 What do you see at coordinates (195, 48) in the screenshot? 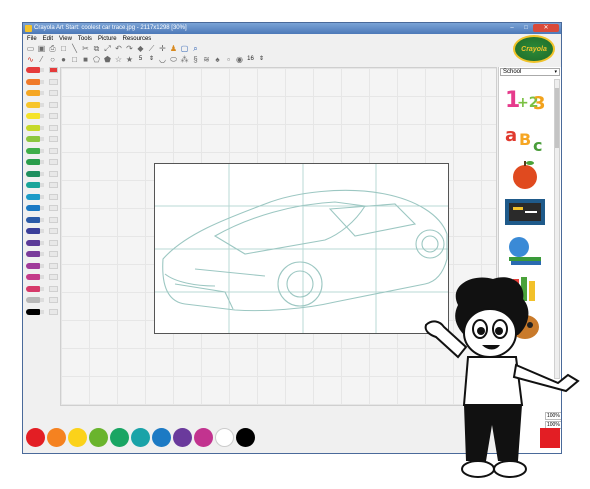
I see `magnifier-icon: ⌕` at bounding box center [195, 48].